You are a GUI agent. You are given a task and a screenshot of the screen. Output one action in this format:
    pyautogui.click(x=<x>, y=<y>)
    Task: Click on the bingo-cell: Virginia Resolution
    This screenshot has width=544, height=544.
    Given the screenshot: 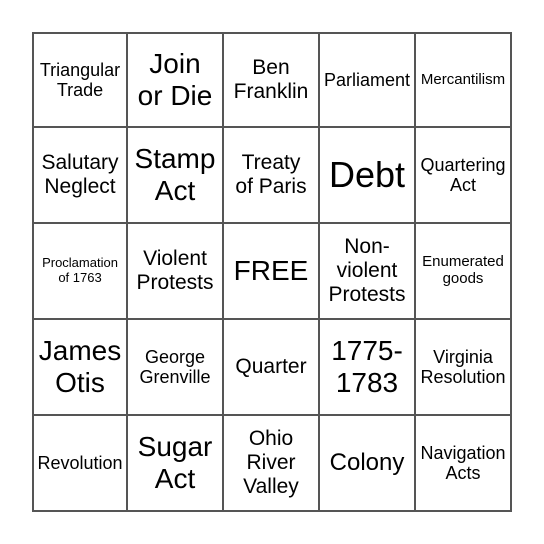 What is the action you would take?
    pyautogui.click(x=464, y=368)
    